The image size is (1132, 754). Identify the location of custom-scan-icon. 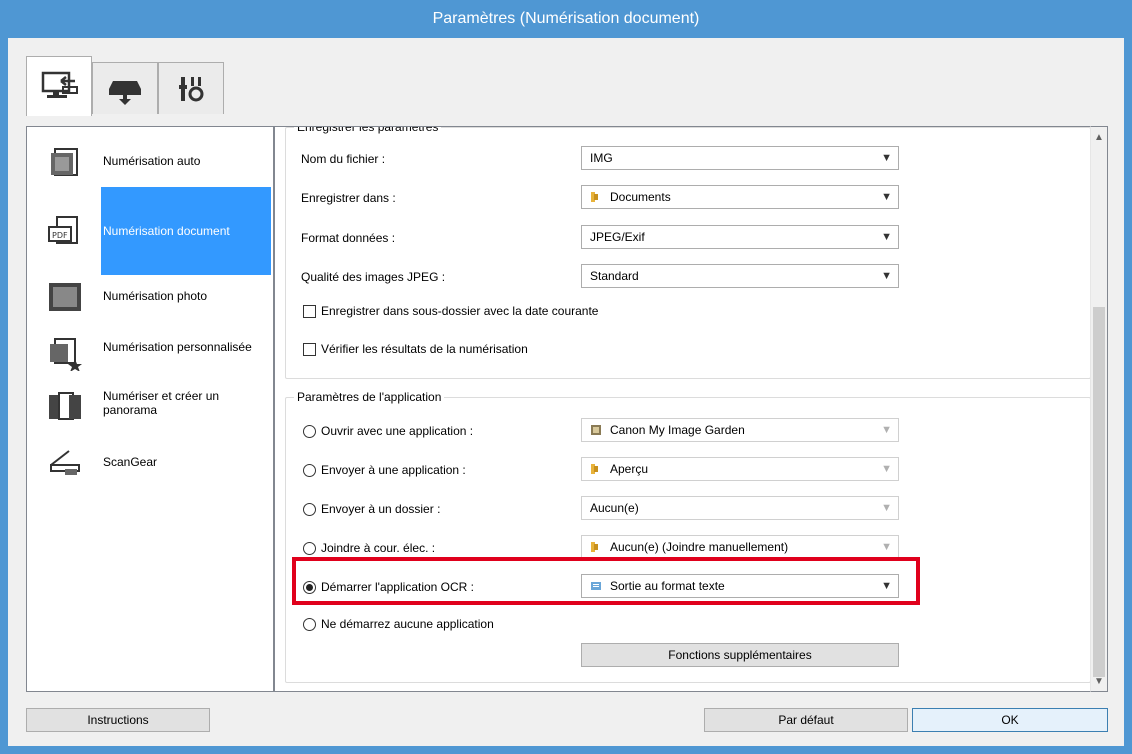
(66, 354).